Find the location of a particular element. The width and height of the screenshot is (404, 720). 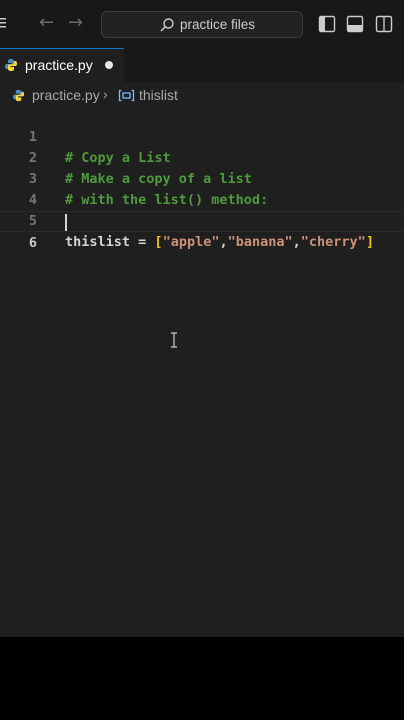

ibeam-cursor-icon is located at coordinates (174, 340).